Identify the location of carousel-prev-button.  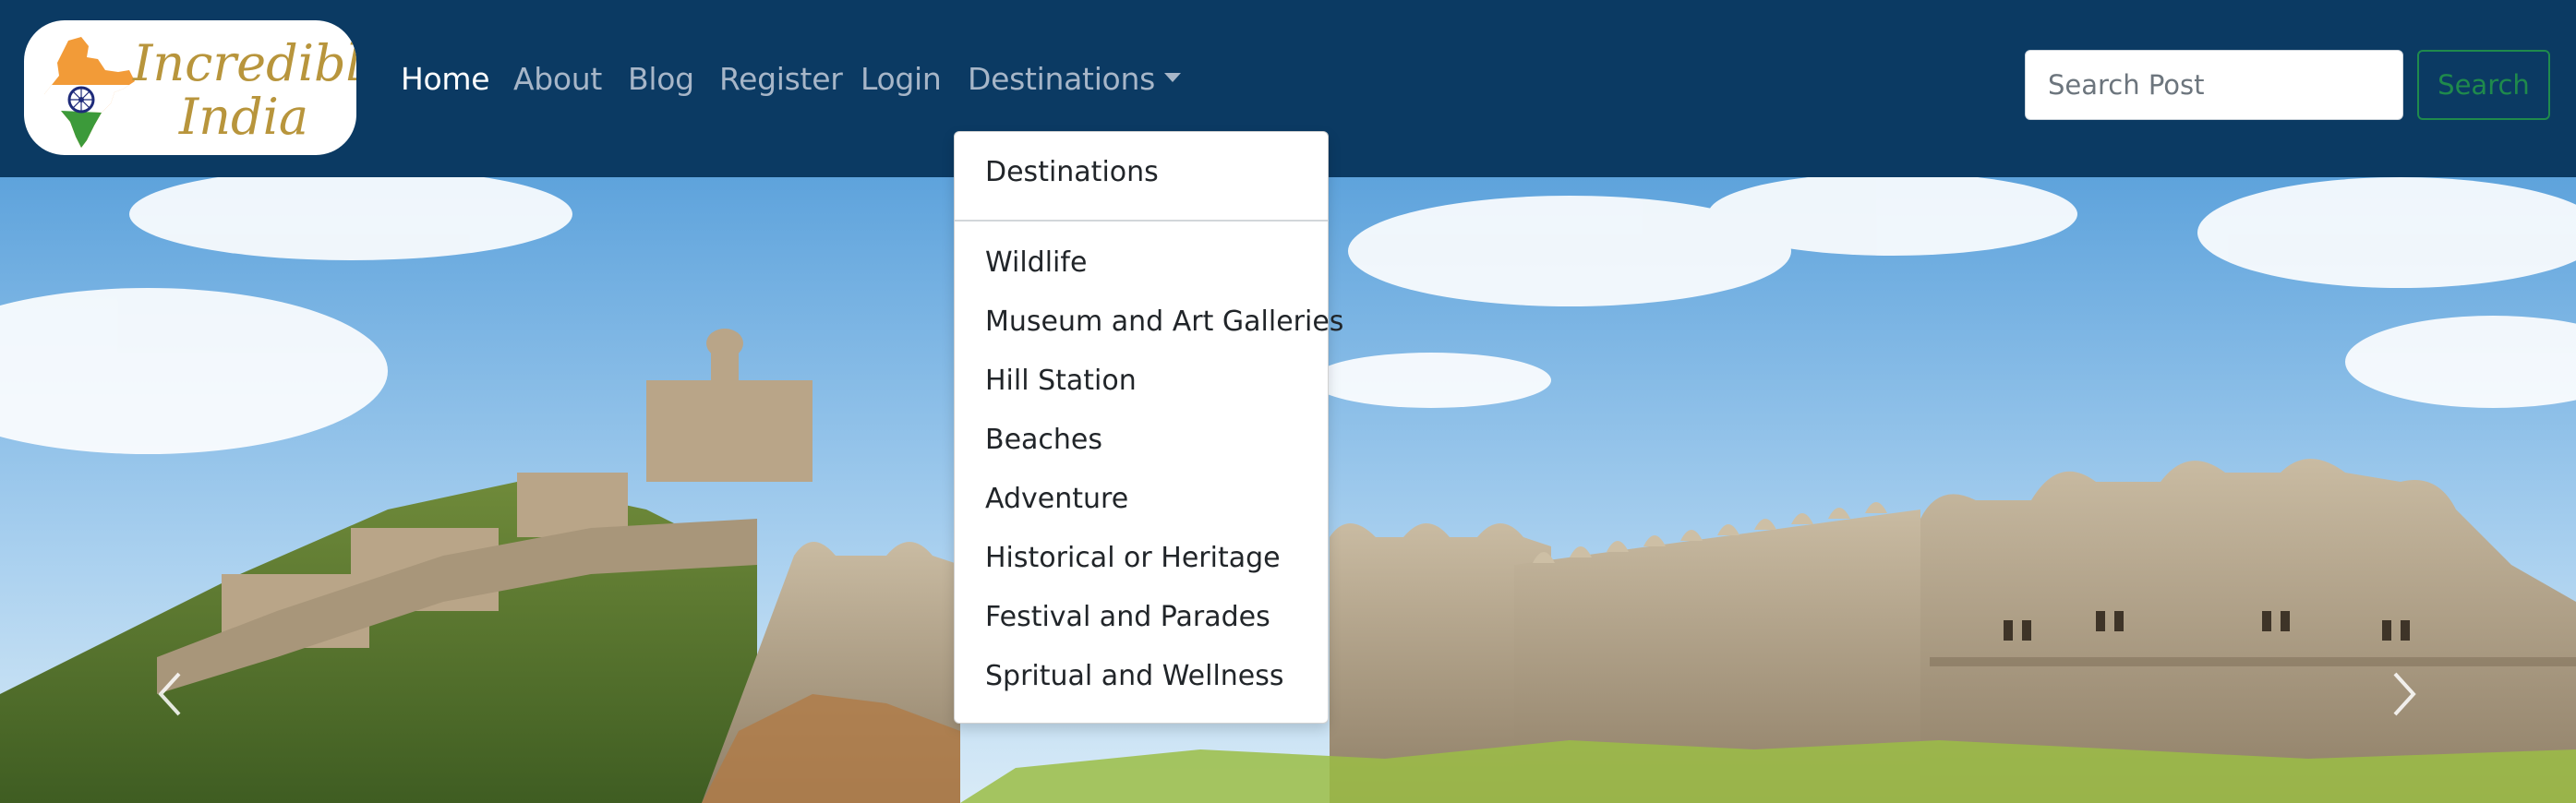
(169, 694).